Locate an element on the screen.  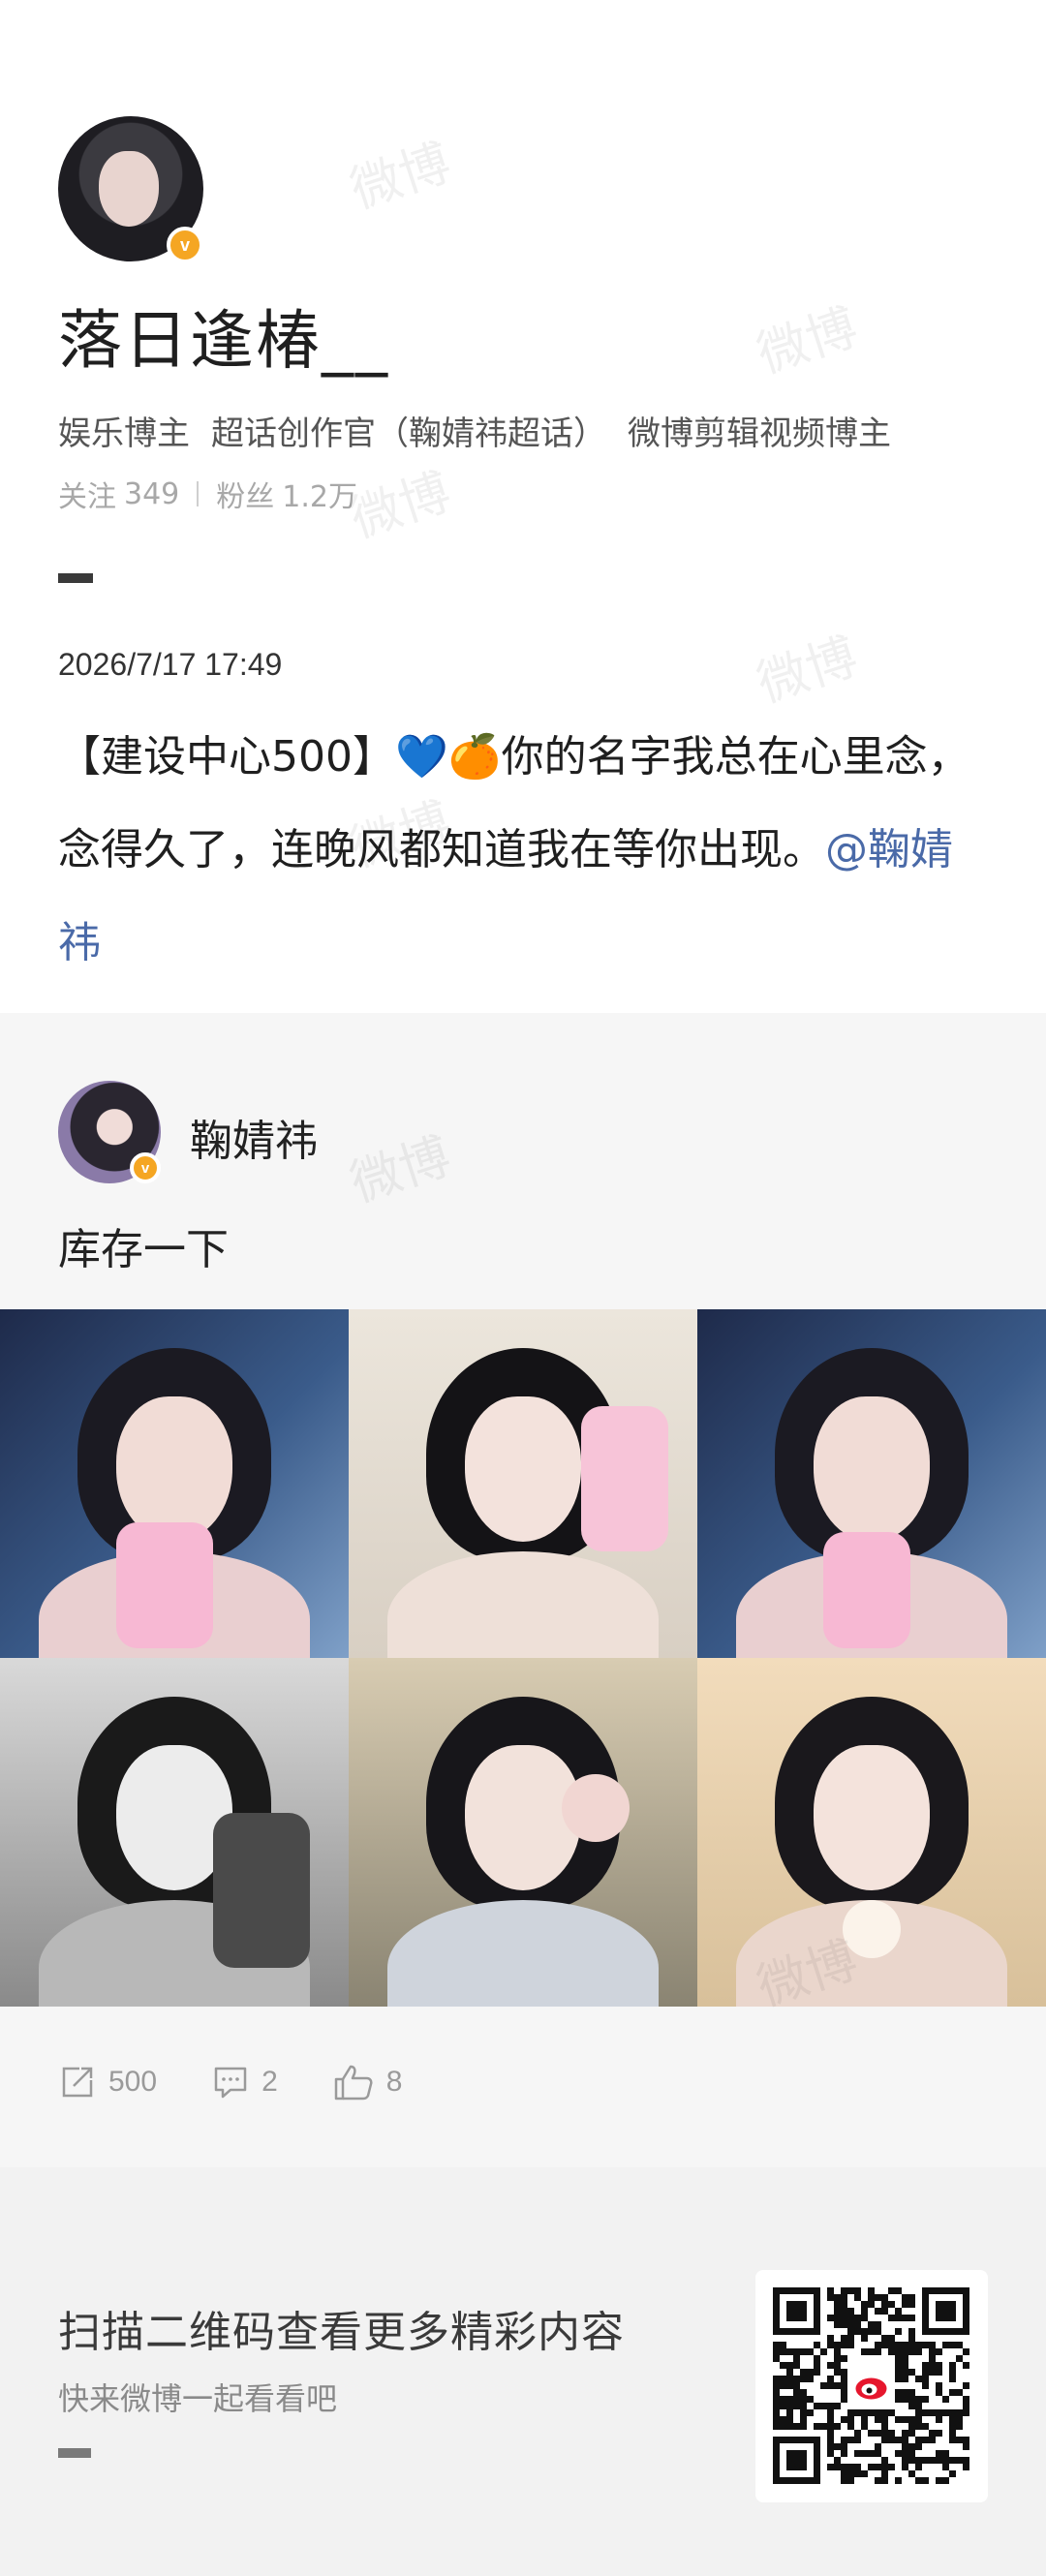
footer-subtitle: 快来微博一起看看吧 is located at coordinates (198, 2398).